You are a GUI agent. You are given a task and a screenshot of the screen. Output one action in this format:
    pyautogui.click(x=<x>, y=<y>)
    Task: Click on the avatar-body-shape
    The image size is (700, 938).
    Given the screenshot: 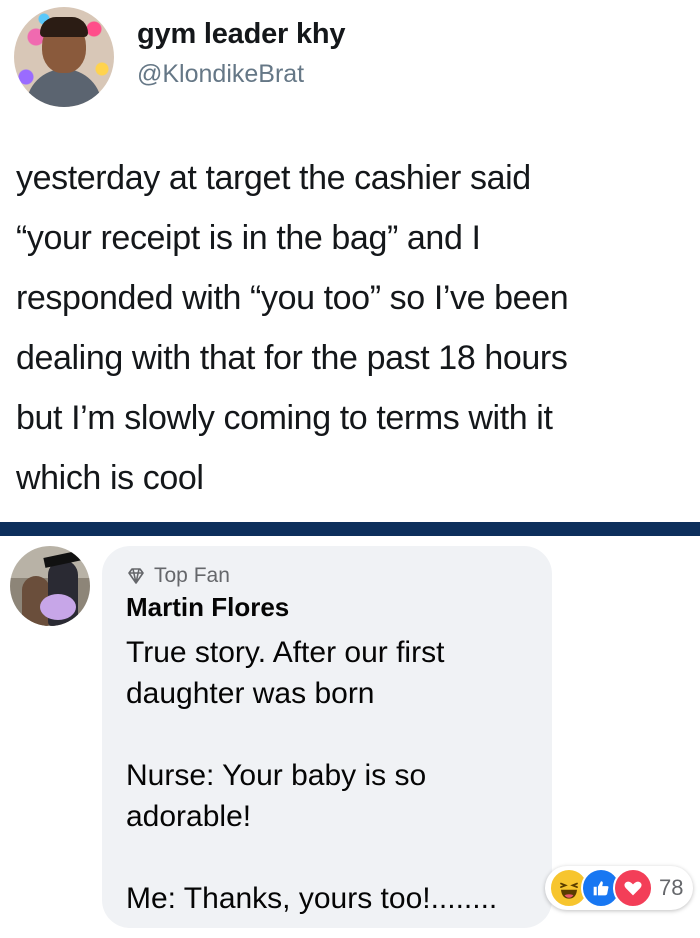 What is the action you would take?
    pyautogui.click(x=64, y=88)
    